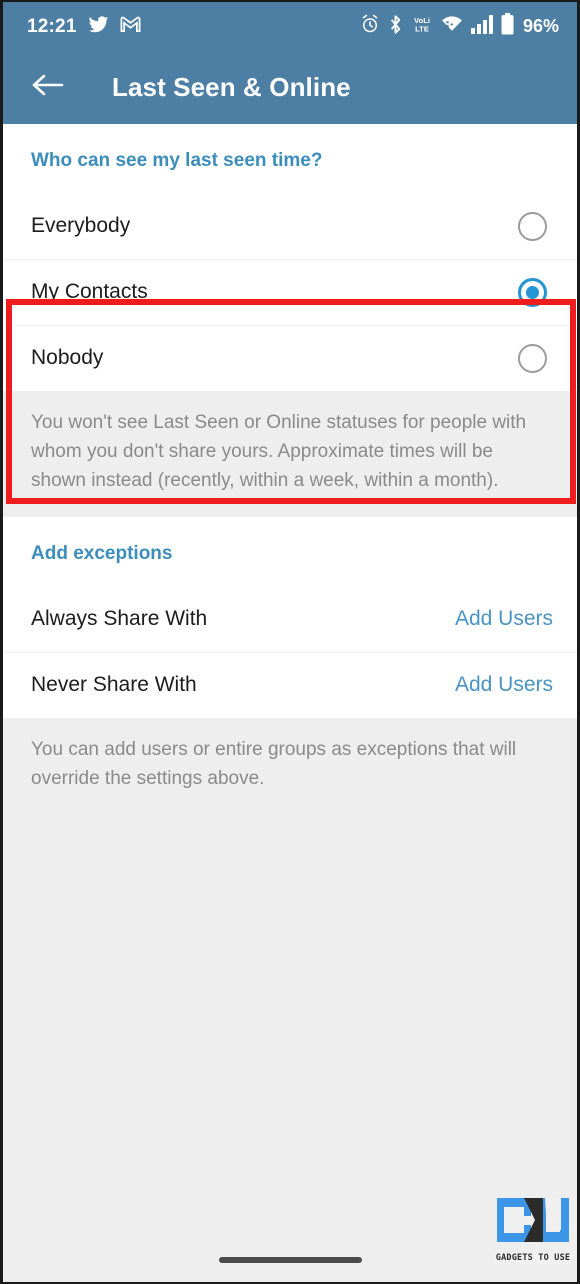  What do you see at coordinates (452, 26) in the screenshot?
I see `wifi-icon` at bounding box center [452, 26].